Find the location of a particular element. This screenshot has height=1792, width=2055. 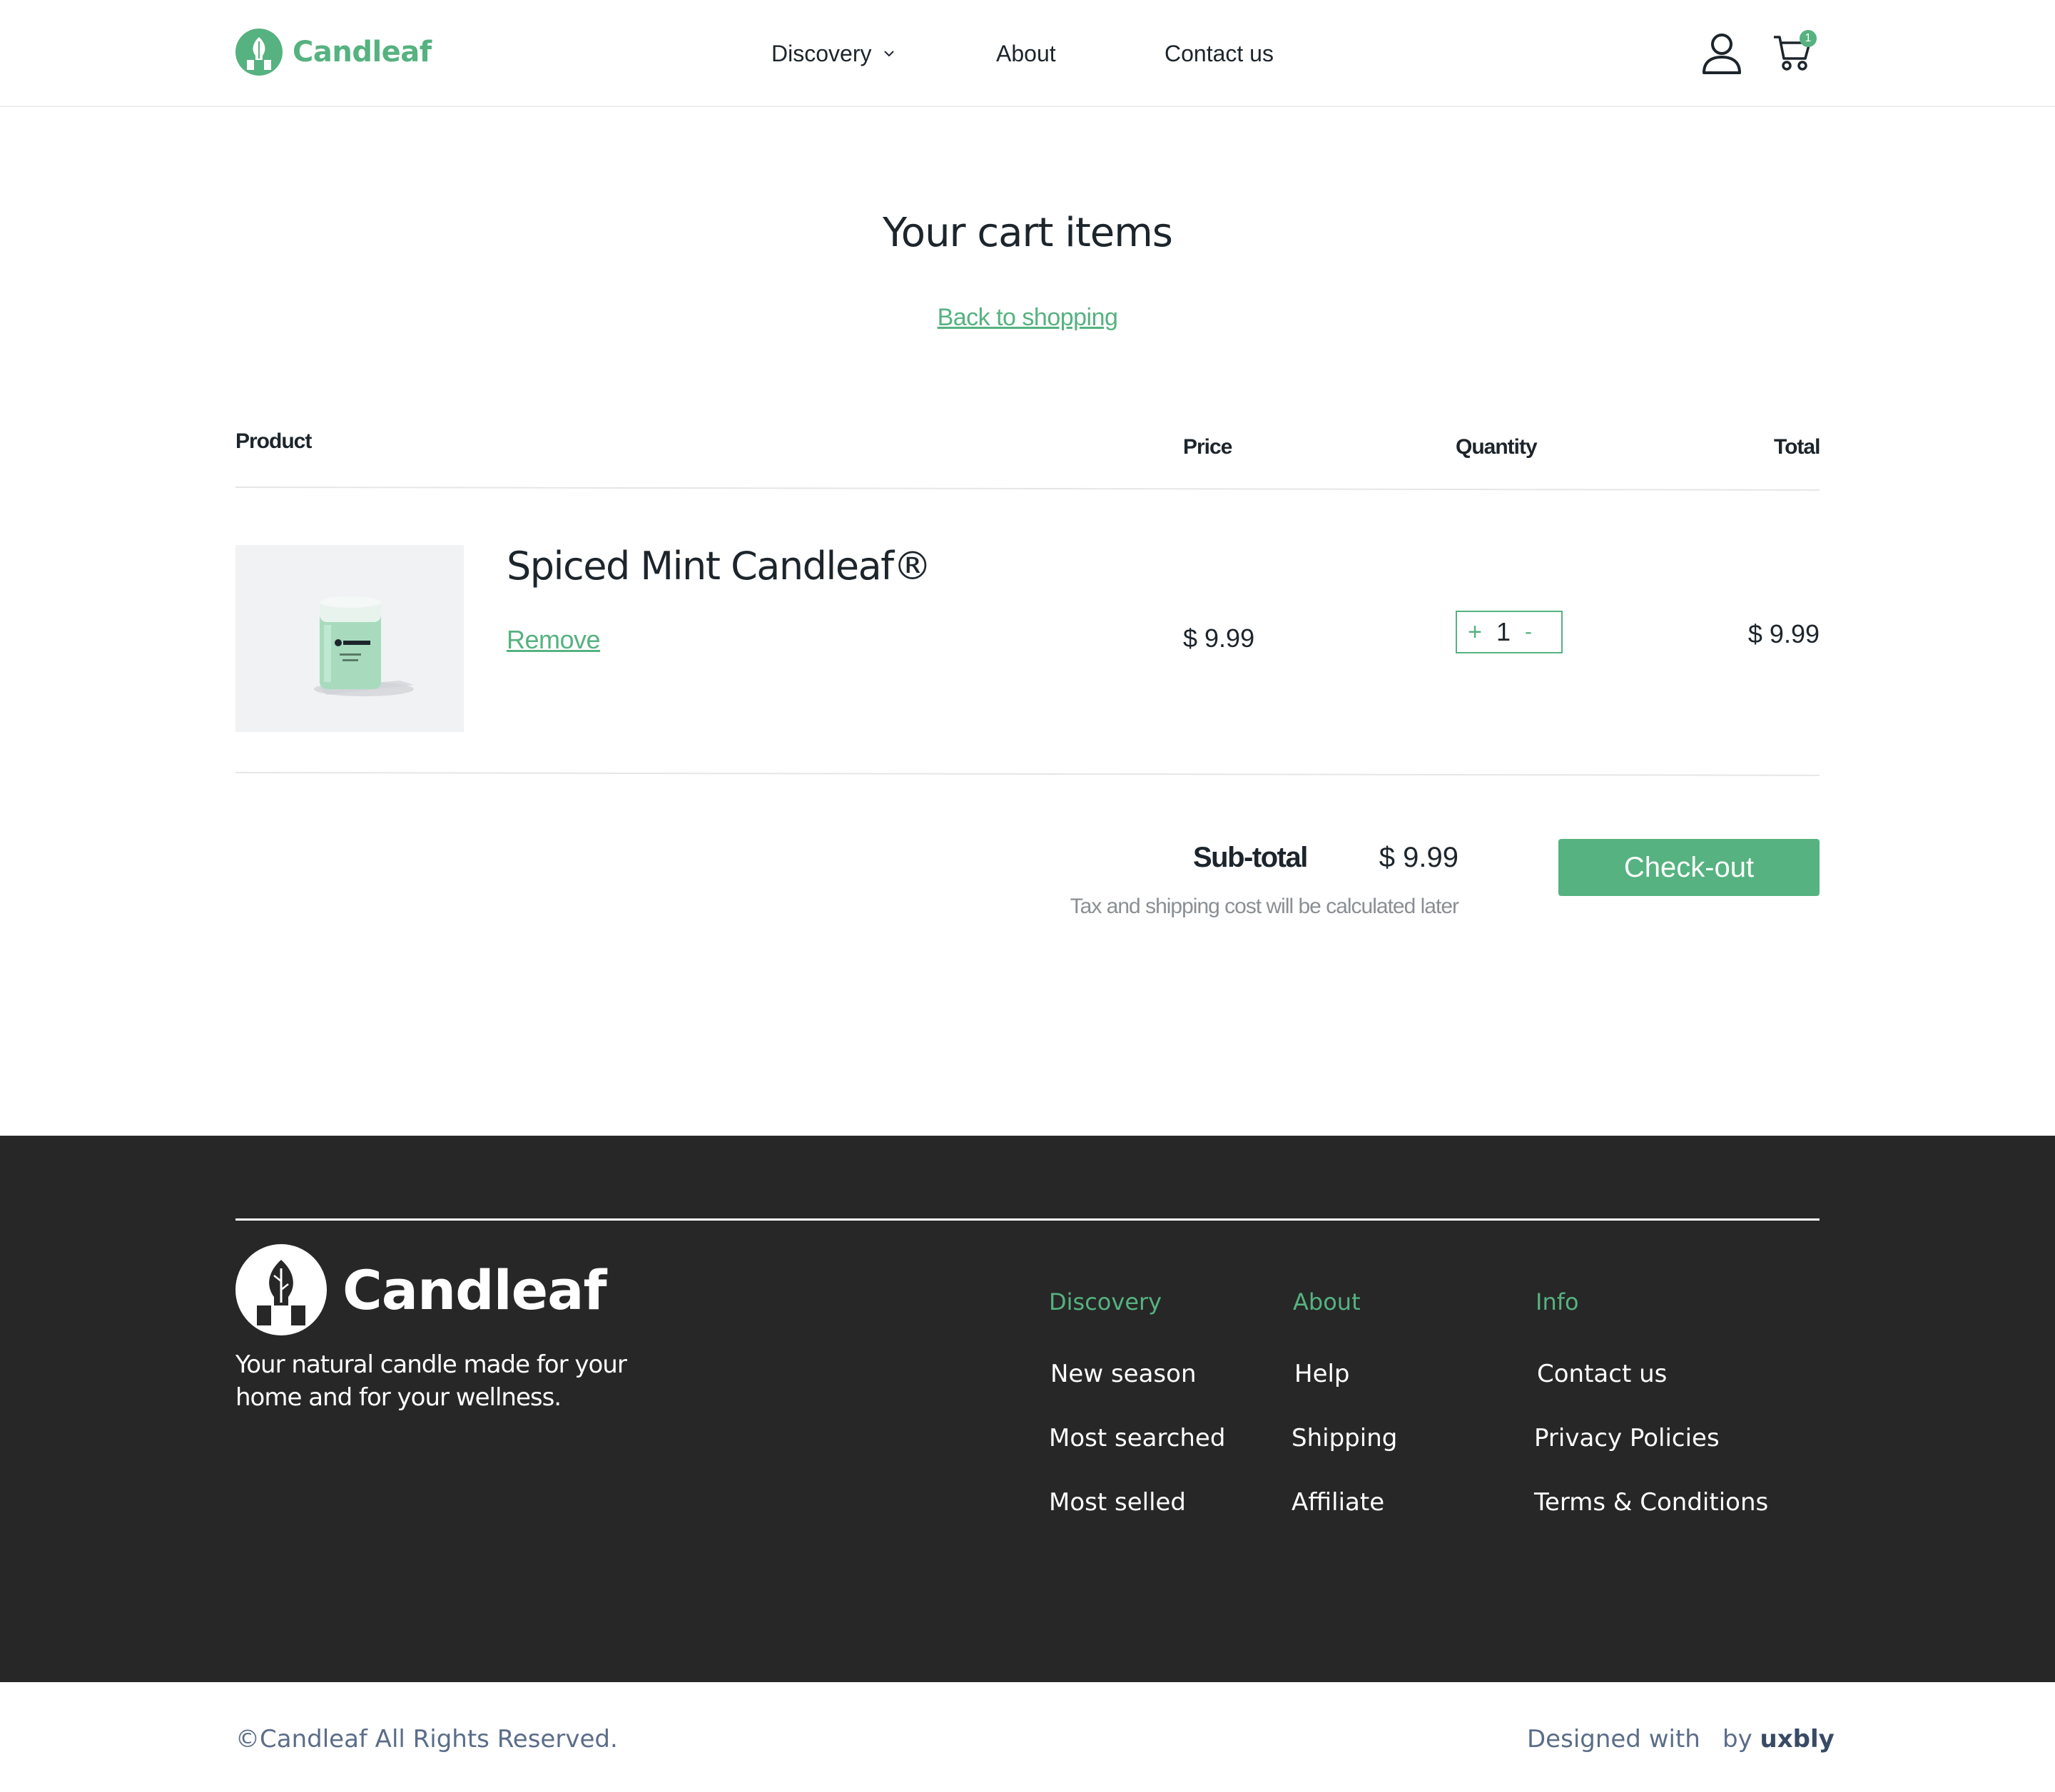

footer-link-privacy-policies: Privacy Policies is located at coordinates (1627, 1438).